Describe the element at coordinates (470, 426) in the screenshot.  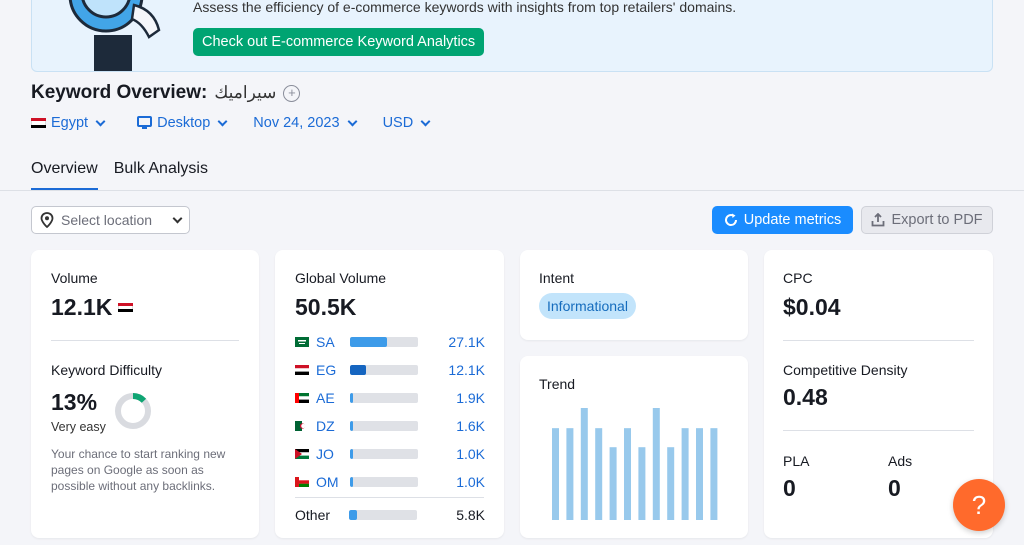
I see `country-volume-value: 1.6K` at that location.